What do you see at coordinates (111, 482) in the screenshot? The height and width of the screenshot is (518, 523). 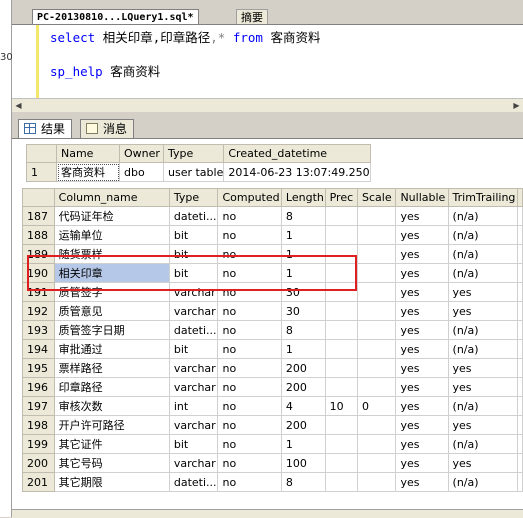 I see `grid-cell: 其它期限` at bounding box center [111, 482].